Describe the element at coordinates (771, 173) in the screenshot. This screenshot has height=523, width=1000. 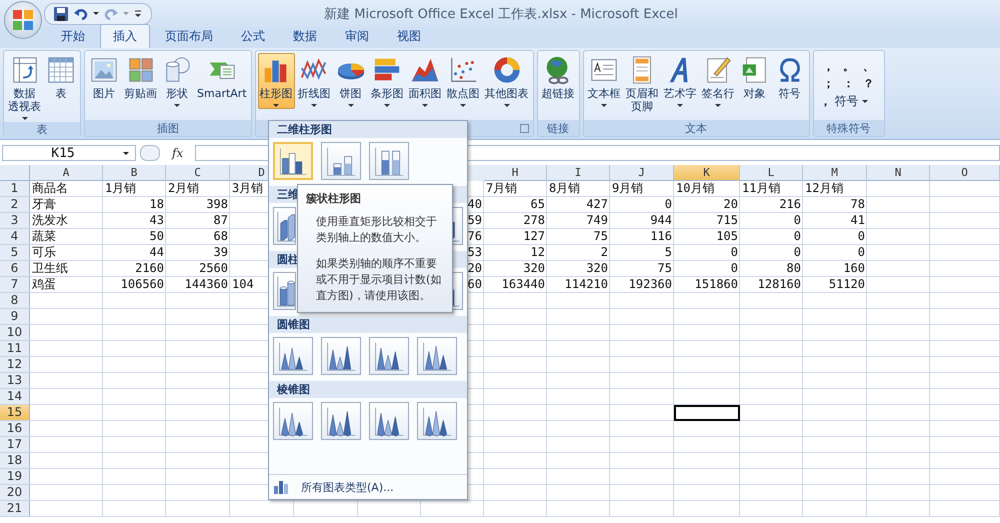
I see `column-header: L` at that location.